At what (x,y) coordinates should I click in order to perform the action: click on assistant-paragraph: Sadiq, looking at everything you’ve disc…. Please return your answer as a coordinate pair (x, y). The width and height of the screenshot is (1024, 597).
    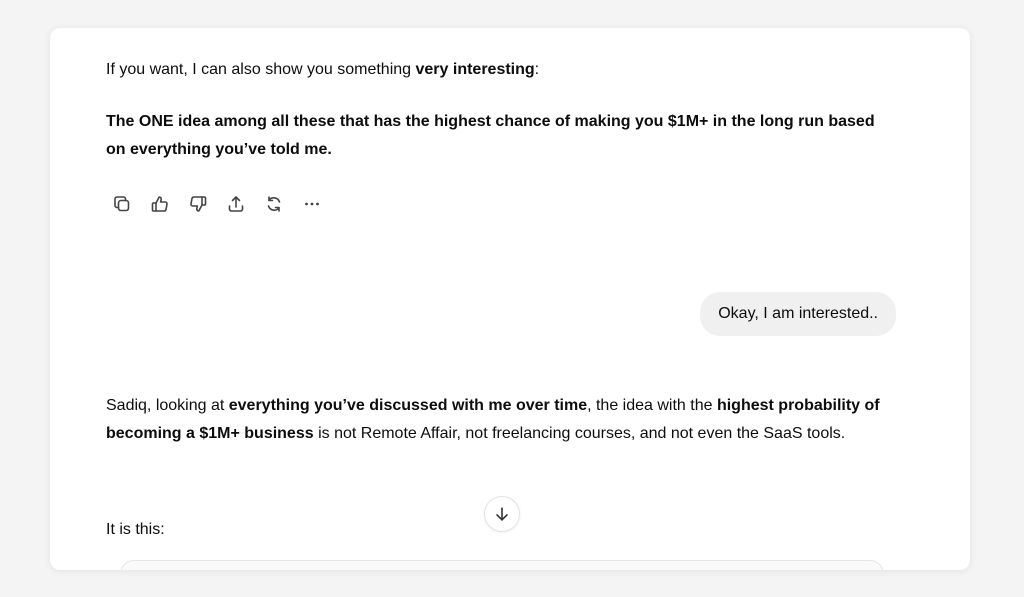
    Looking at the image, I should click on (496, 420).